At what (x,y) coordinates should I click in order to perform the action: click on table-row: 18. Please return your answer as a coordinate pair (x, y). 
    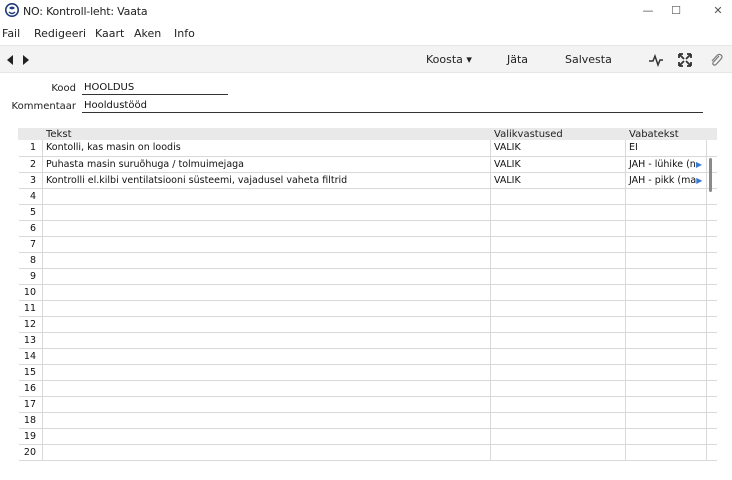
    Looking at the image, I should click on (367, 420).